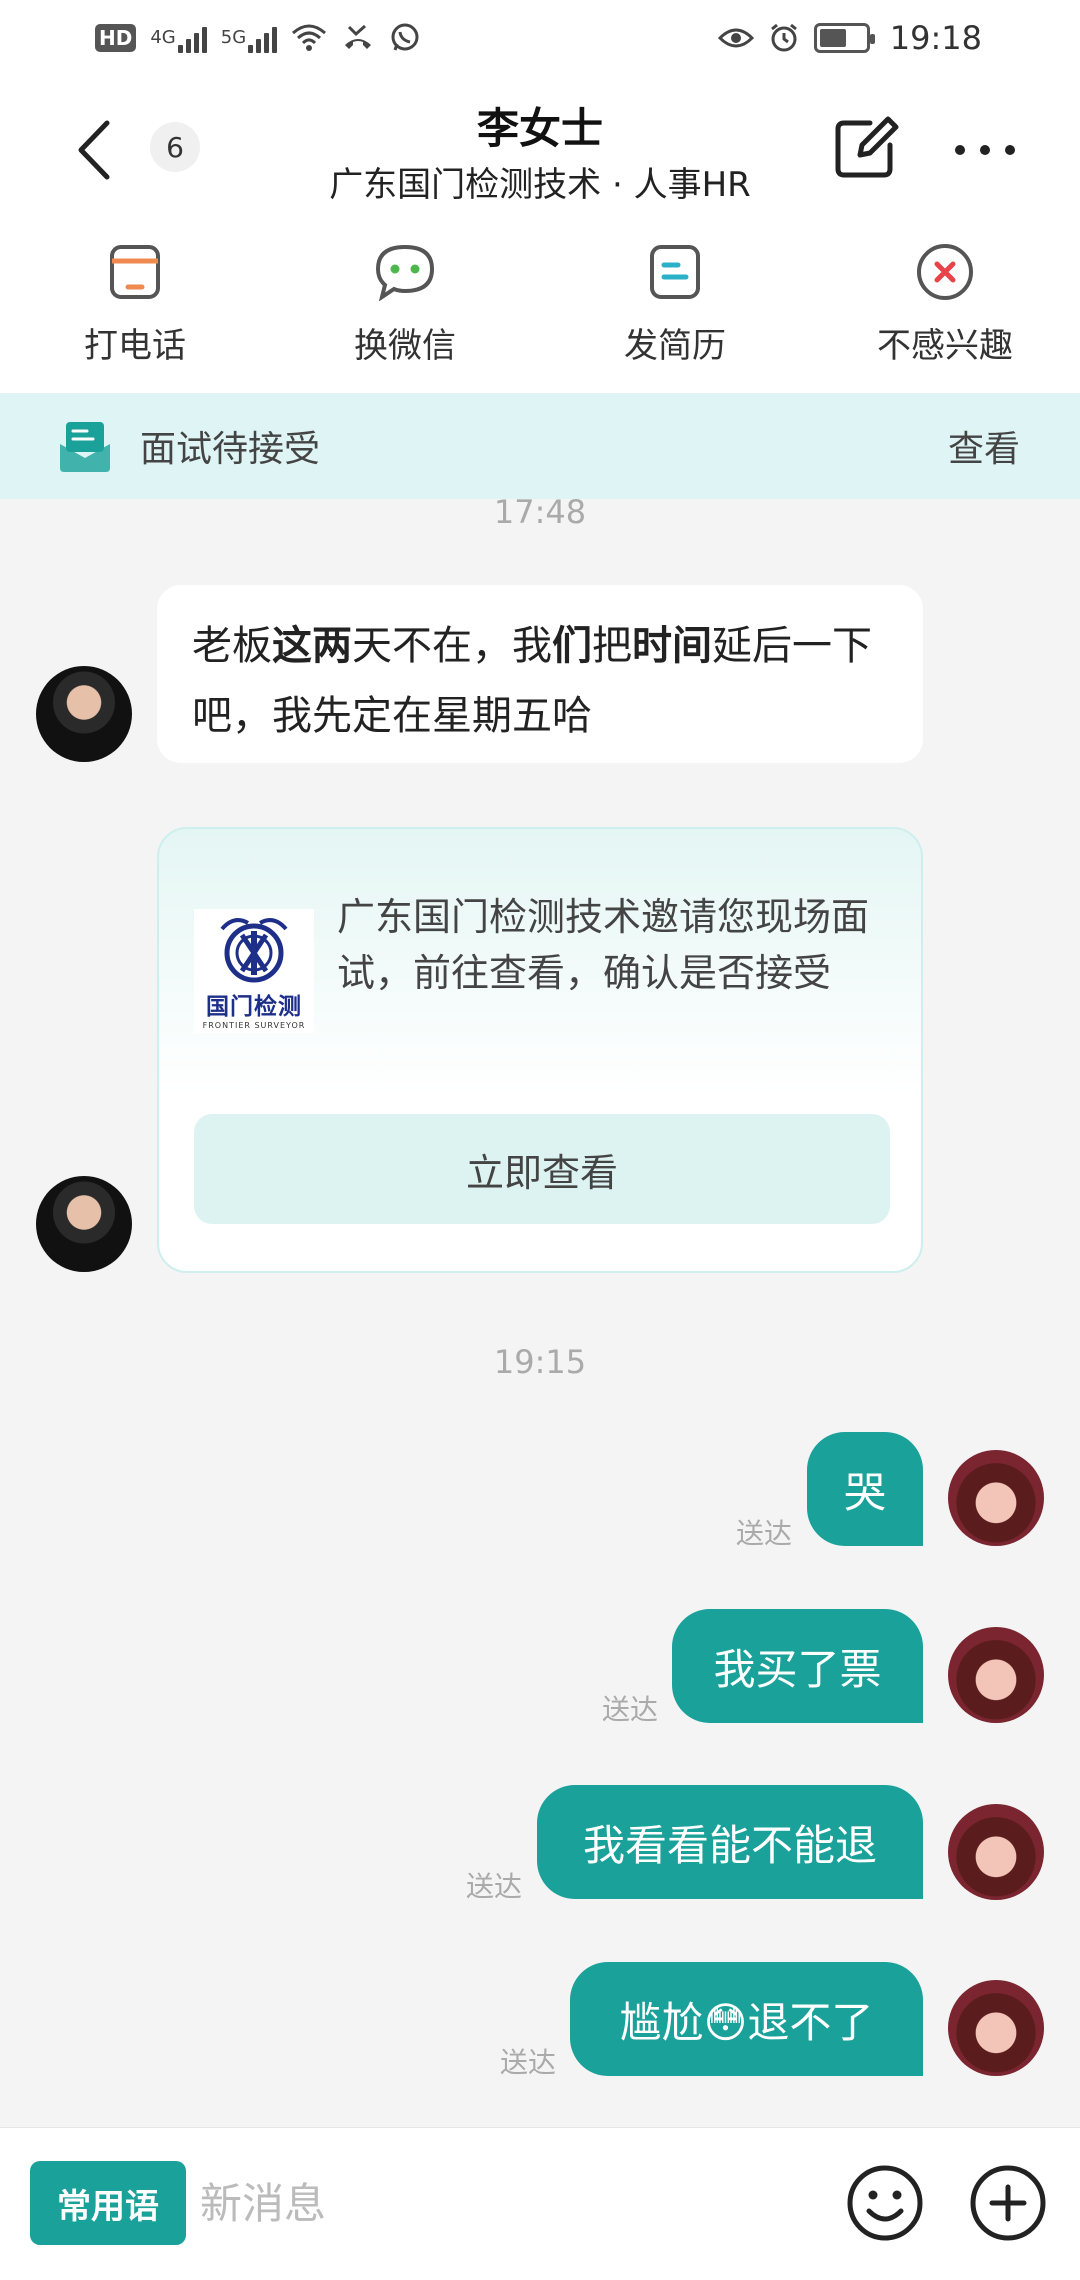 The image size is (1080, 2280). Describe the element at coordinates (135, 316) in the screenshot. I see `call-action: 打电话` at that location.